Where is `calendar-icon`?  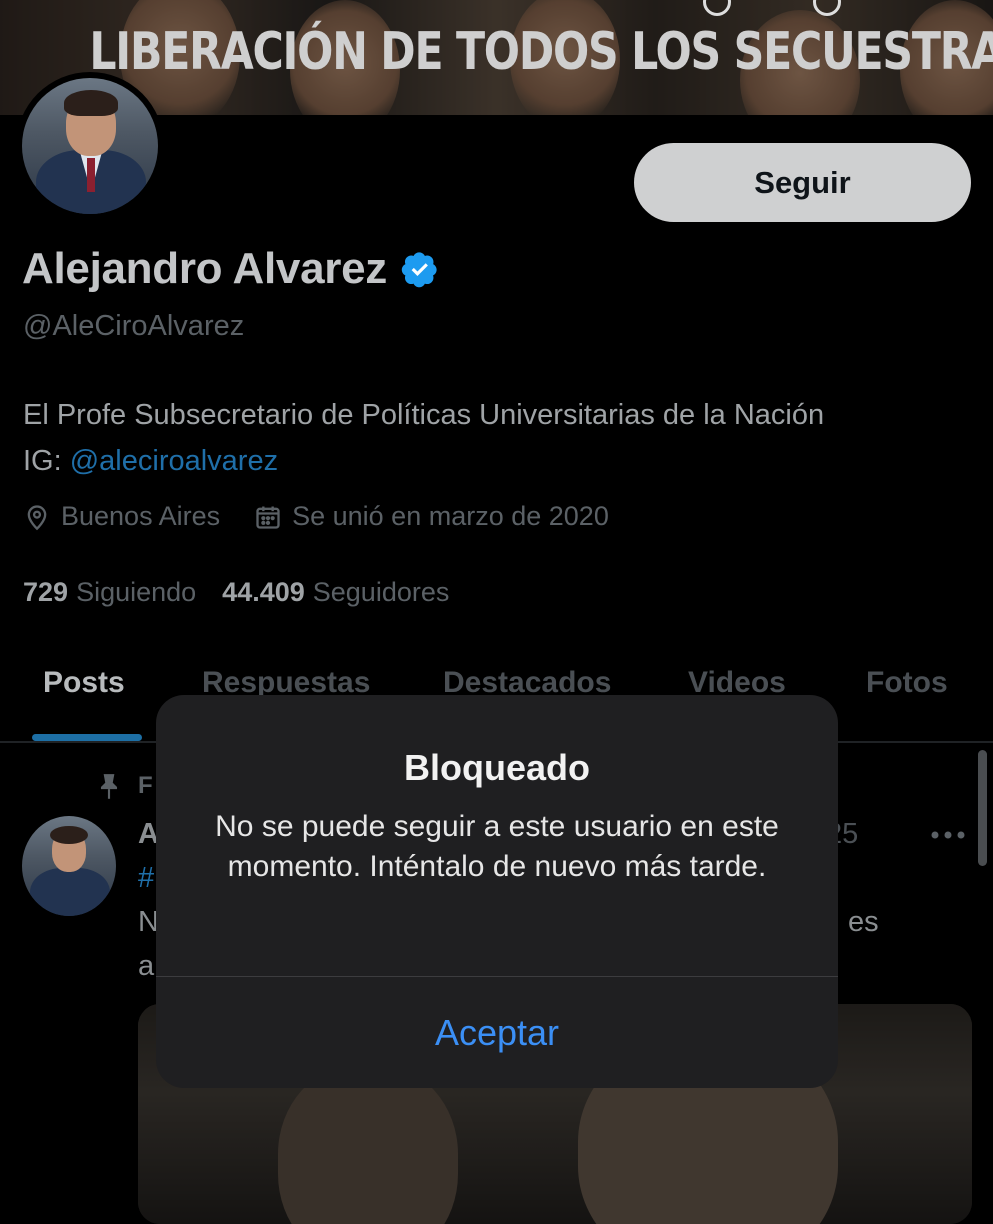
calendar-icon is located at coordinates (268, 517).